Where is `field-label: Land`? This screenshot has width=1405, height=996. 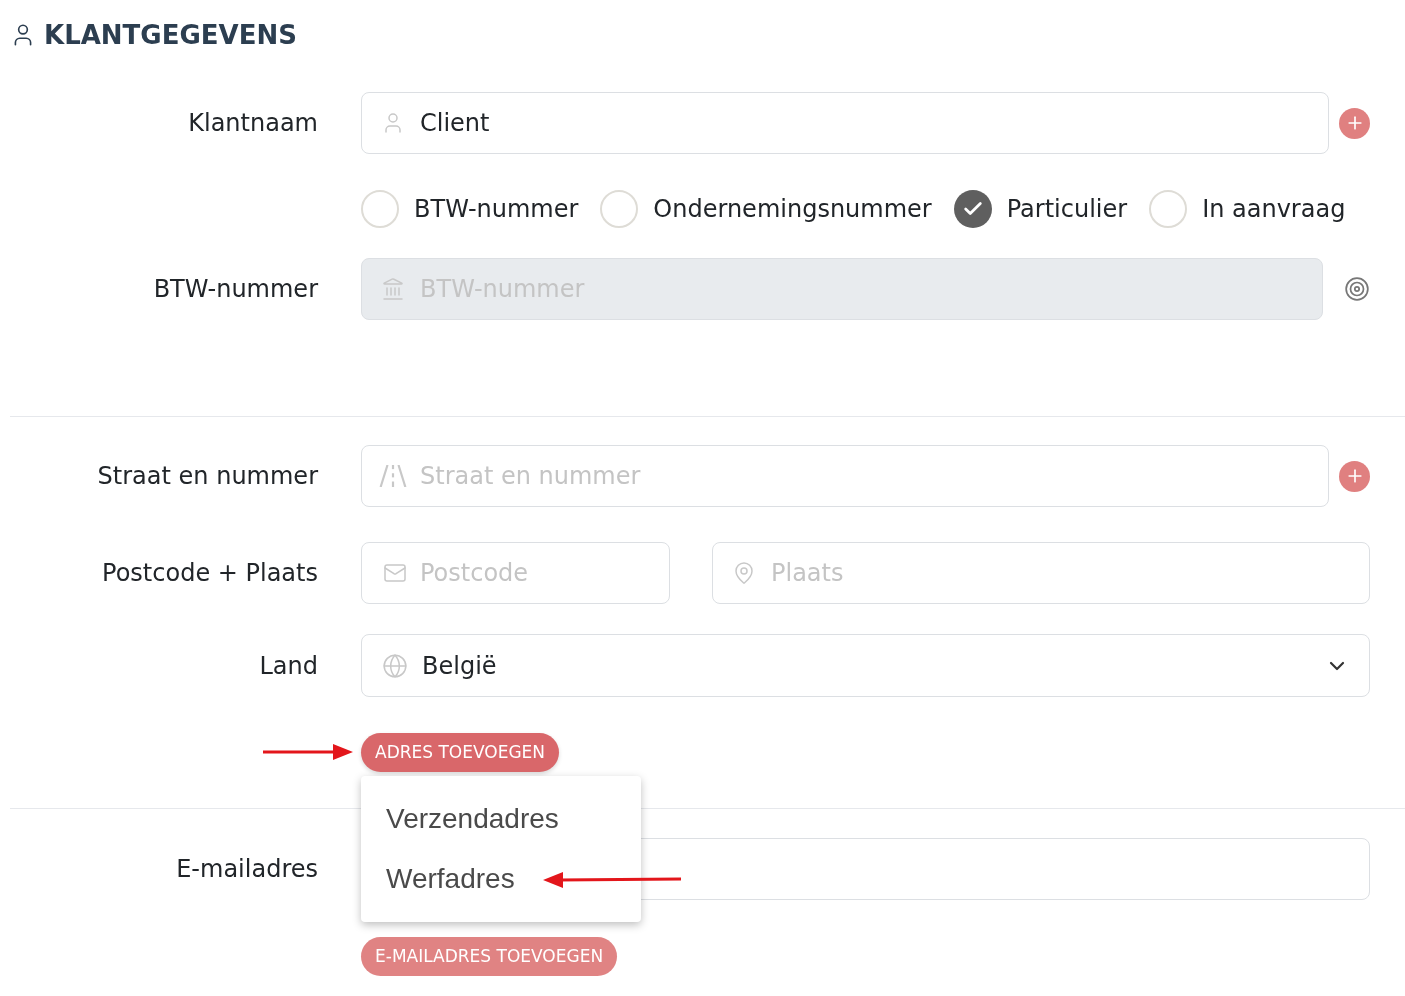
field-label: Land is located at coordinates (288, 666).